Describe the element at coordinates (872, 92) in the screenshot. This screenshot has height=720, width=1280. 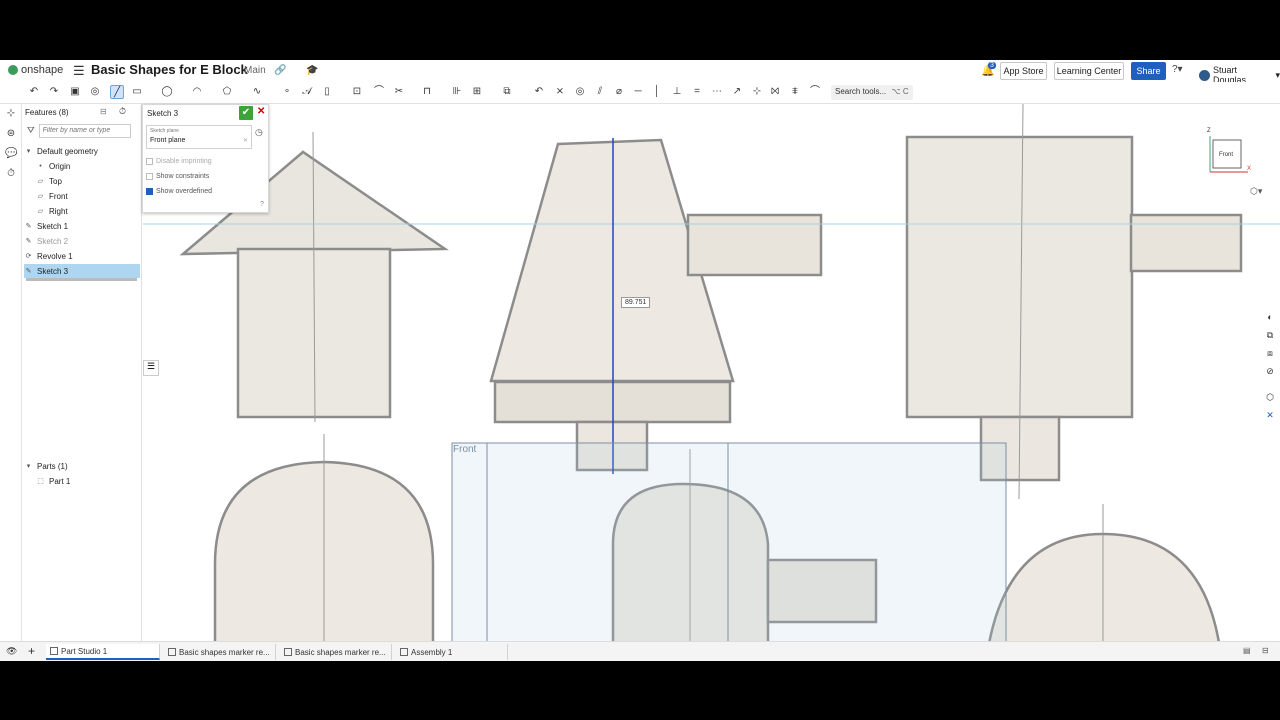
I see `search-tools-input: Search tools... ⌥ C` at that location.